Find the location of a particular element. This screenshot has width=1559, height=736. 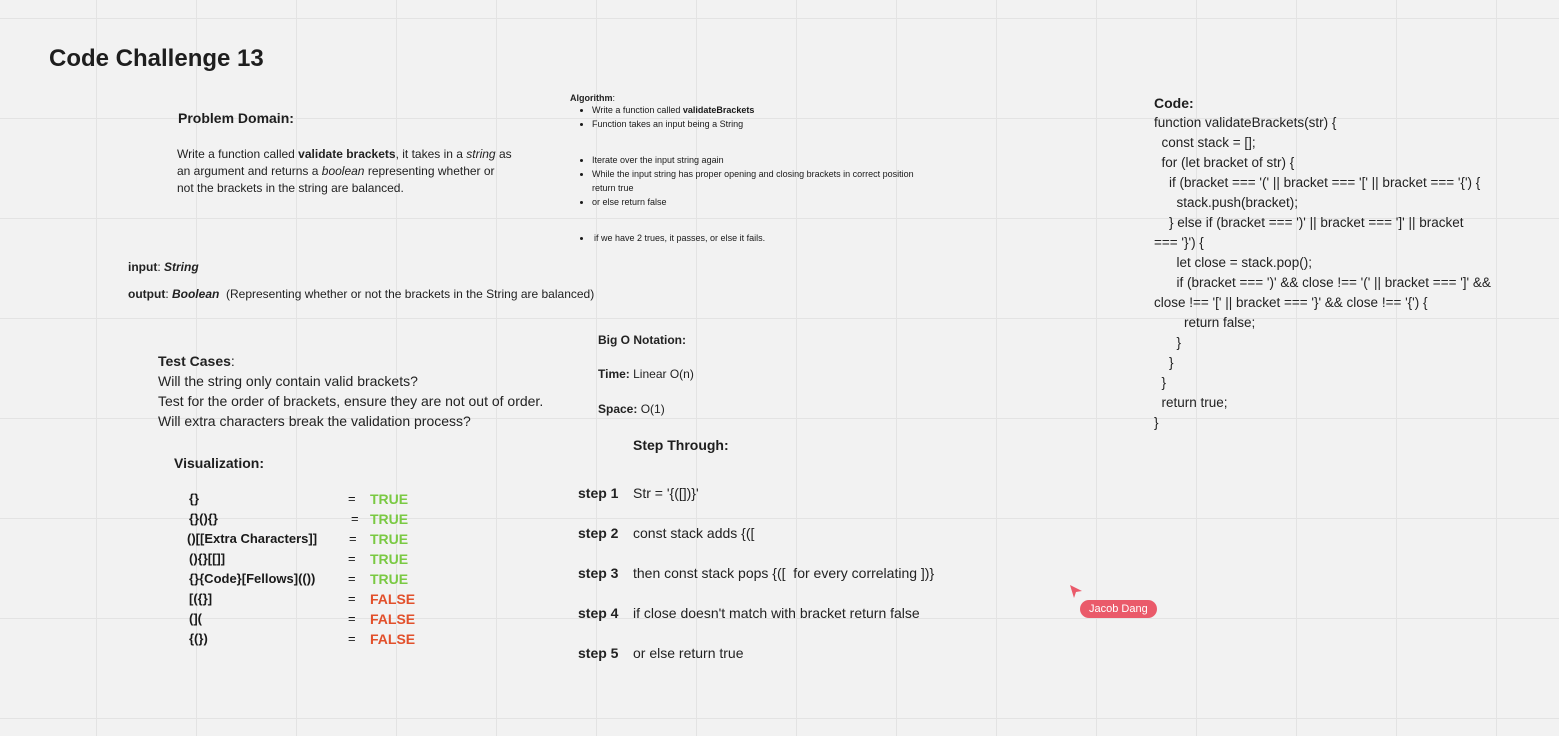

code-line: return true; is located at coordinates (1191, 402).